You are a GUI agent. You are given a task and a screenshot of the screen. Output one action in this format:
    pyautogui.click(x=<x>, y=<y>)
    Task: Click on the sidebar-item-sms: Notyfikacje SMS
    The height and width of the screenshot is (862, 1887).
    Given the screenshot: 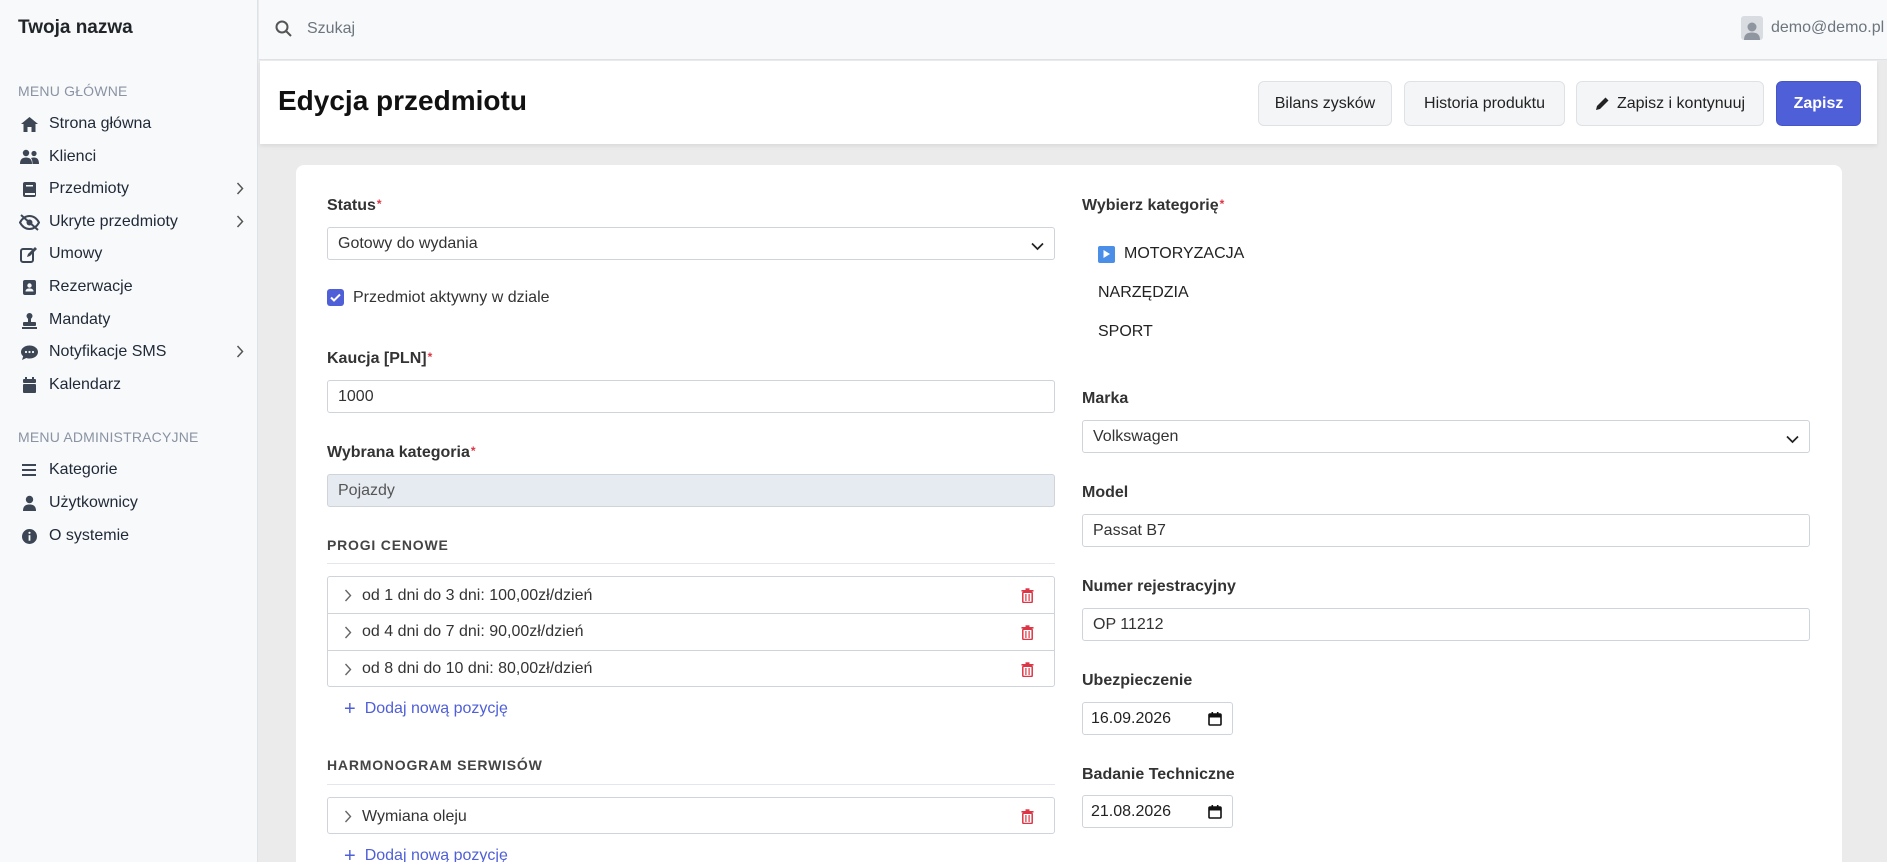 What is the action you would take?
    pyautogui.click(x=129, y=352)
    